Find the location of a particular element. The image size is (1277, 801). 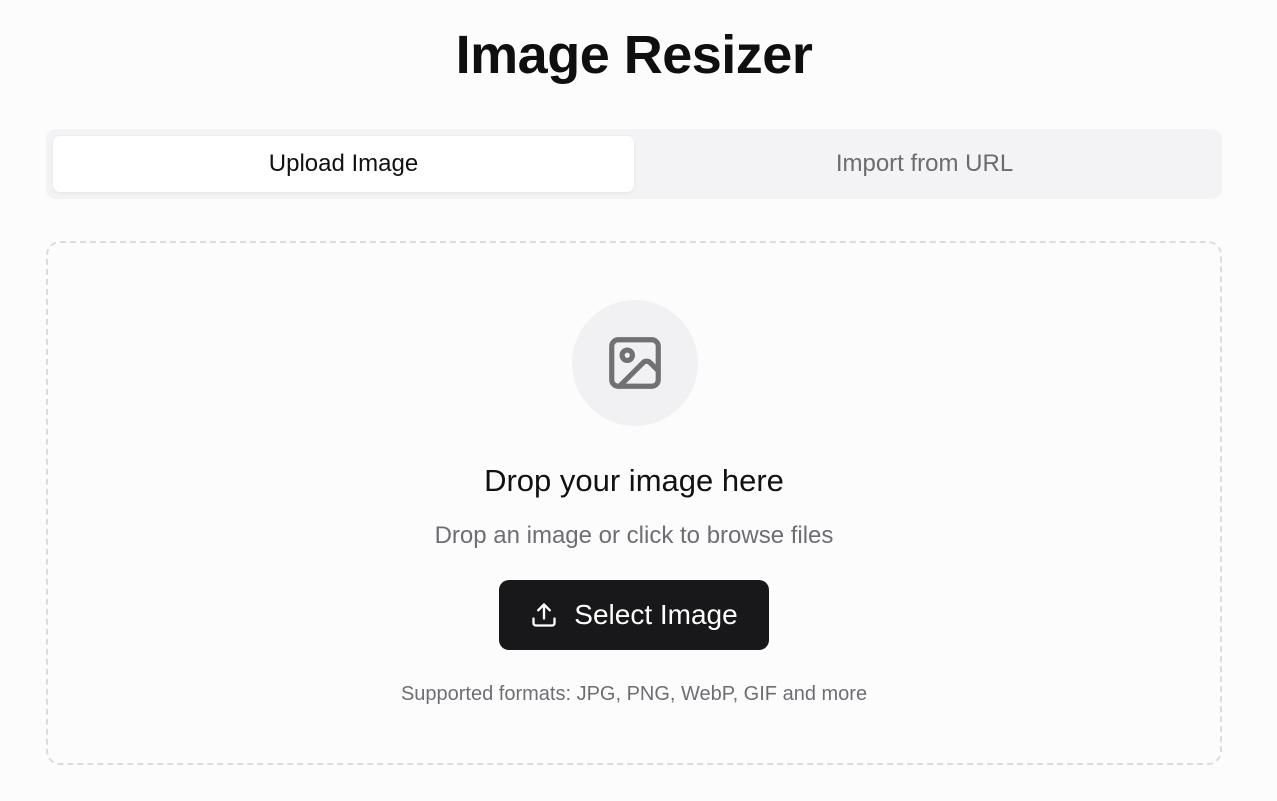

image-icon-circle is located at coordinates (635, 363).